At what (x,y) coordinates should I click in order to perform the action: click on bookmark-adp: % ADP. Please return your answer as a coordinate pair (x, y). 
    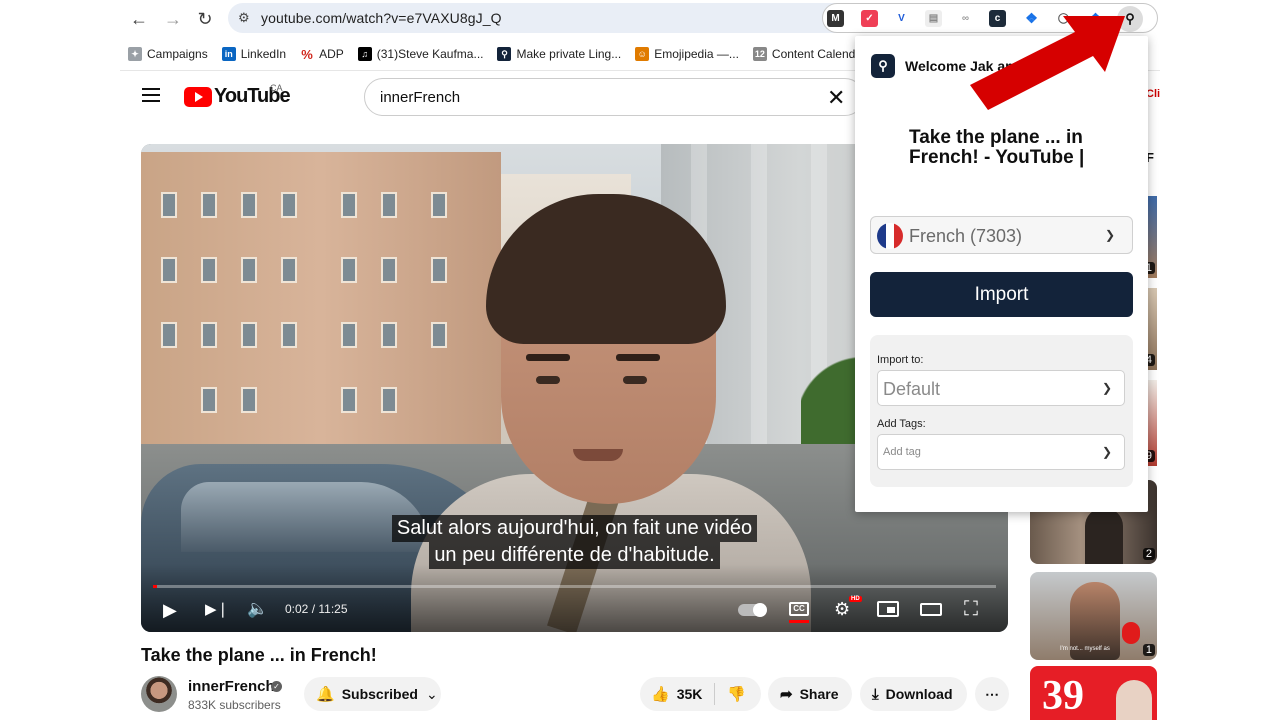
    Looking at the image, I should click on (322, 54).